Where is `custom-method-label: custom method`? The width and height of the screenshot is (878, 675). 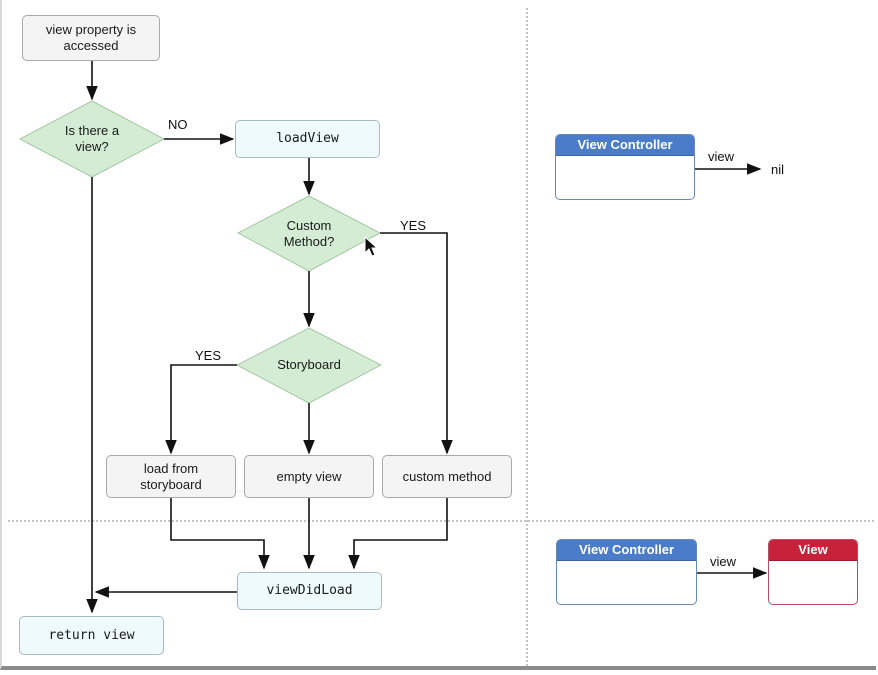
custom-method-label: custom method is located at coordinates (447, 476).